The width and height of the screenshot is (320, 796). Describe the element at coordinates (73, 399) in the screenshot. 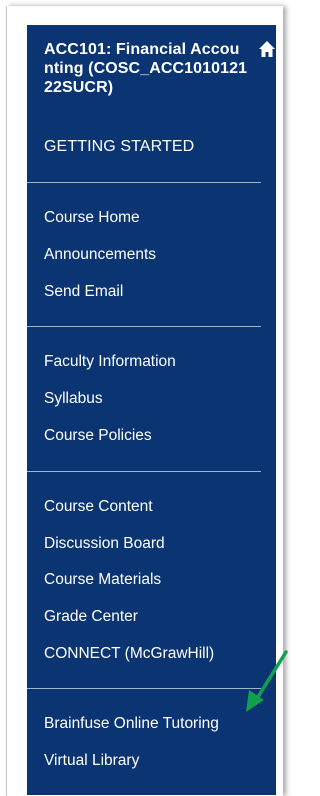

I see `nav-syllabus: Syllabus` at that location.